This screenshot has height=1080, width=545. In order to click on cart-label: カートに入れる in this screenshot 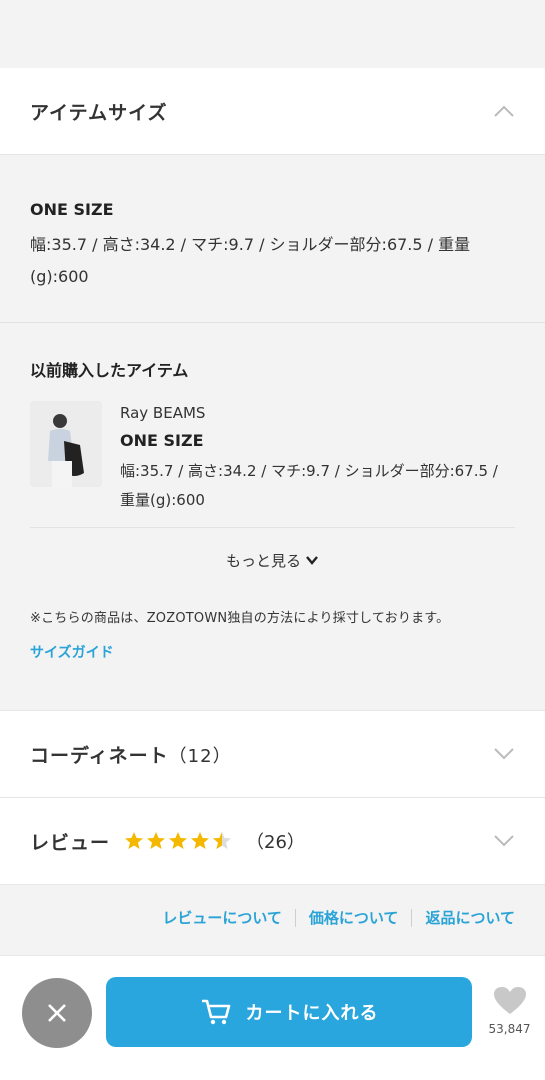, I will do `click(312, 1013)`.